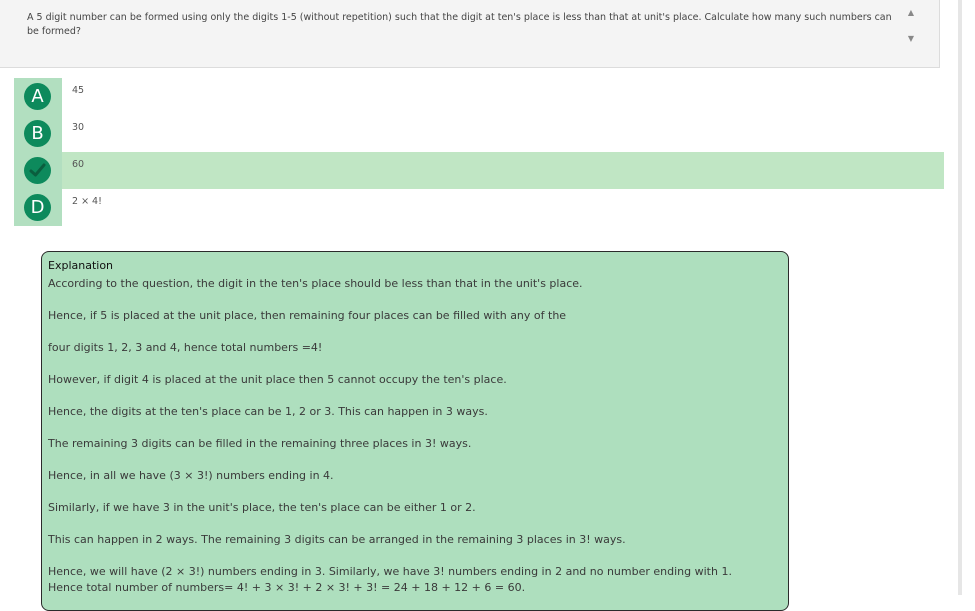 The width and height of the screenshot is (975, 611). Describe the element at coordinates (81, 265) in the screenshot. I see `explanation-title: Explanation` at that location.